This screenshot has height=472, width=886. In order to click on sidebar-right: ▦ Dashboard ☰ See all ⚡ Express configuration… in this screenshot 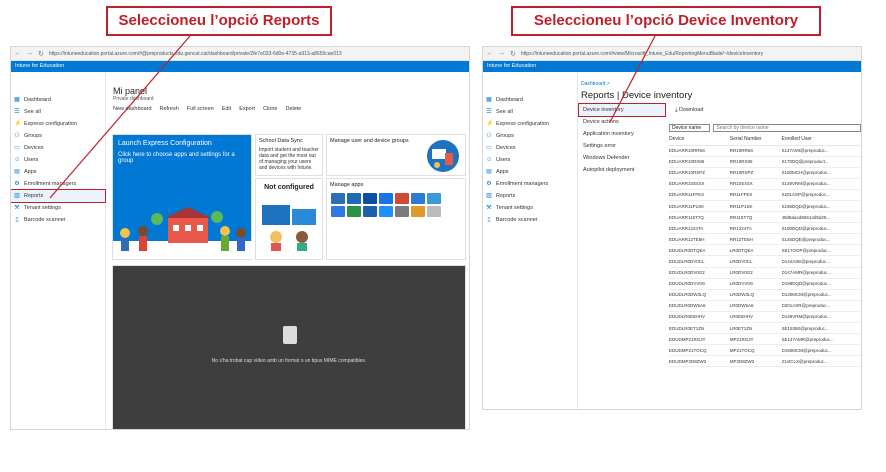, I will do `click(530, 240)`.